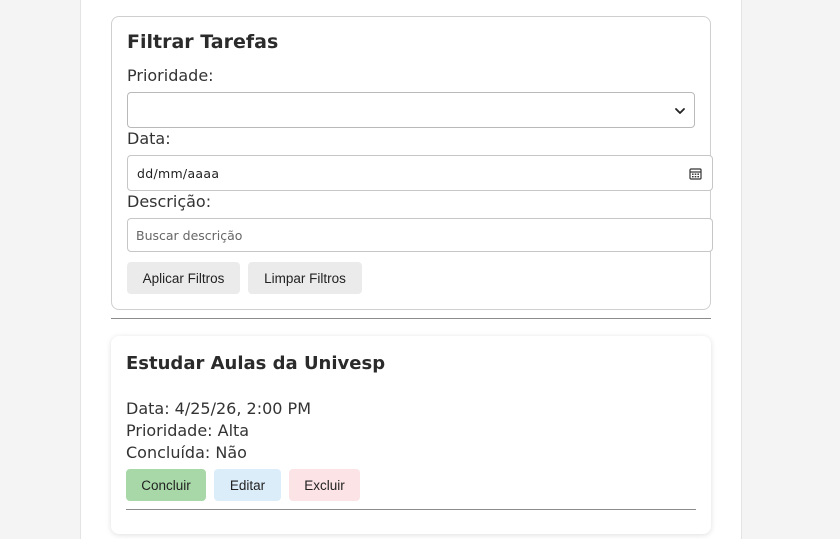 The width and height of the screenshot is (840, 539). What do you see at coordinates (188, 430) in the screenshot?
I see `task-priority: Prioridade: Alta` at bounding box center [188, 430].